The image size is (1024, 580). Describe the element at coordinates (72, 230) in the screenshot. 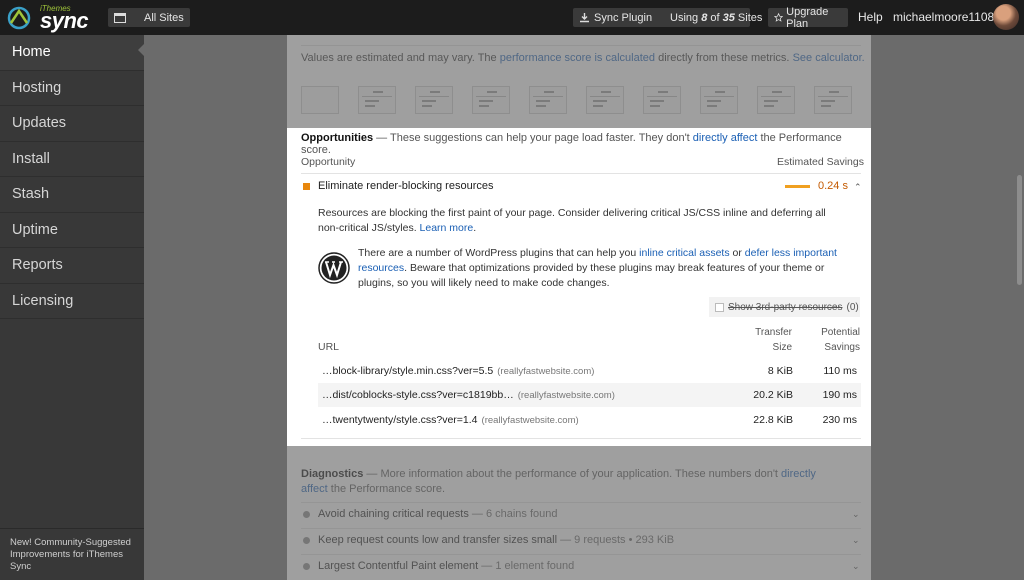

I see `sidebar-item-uptime: Uptime` at that location.